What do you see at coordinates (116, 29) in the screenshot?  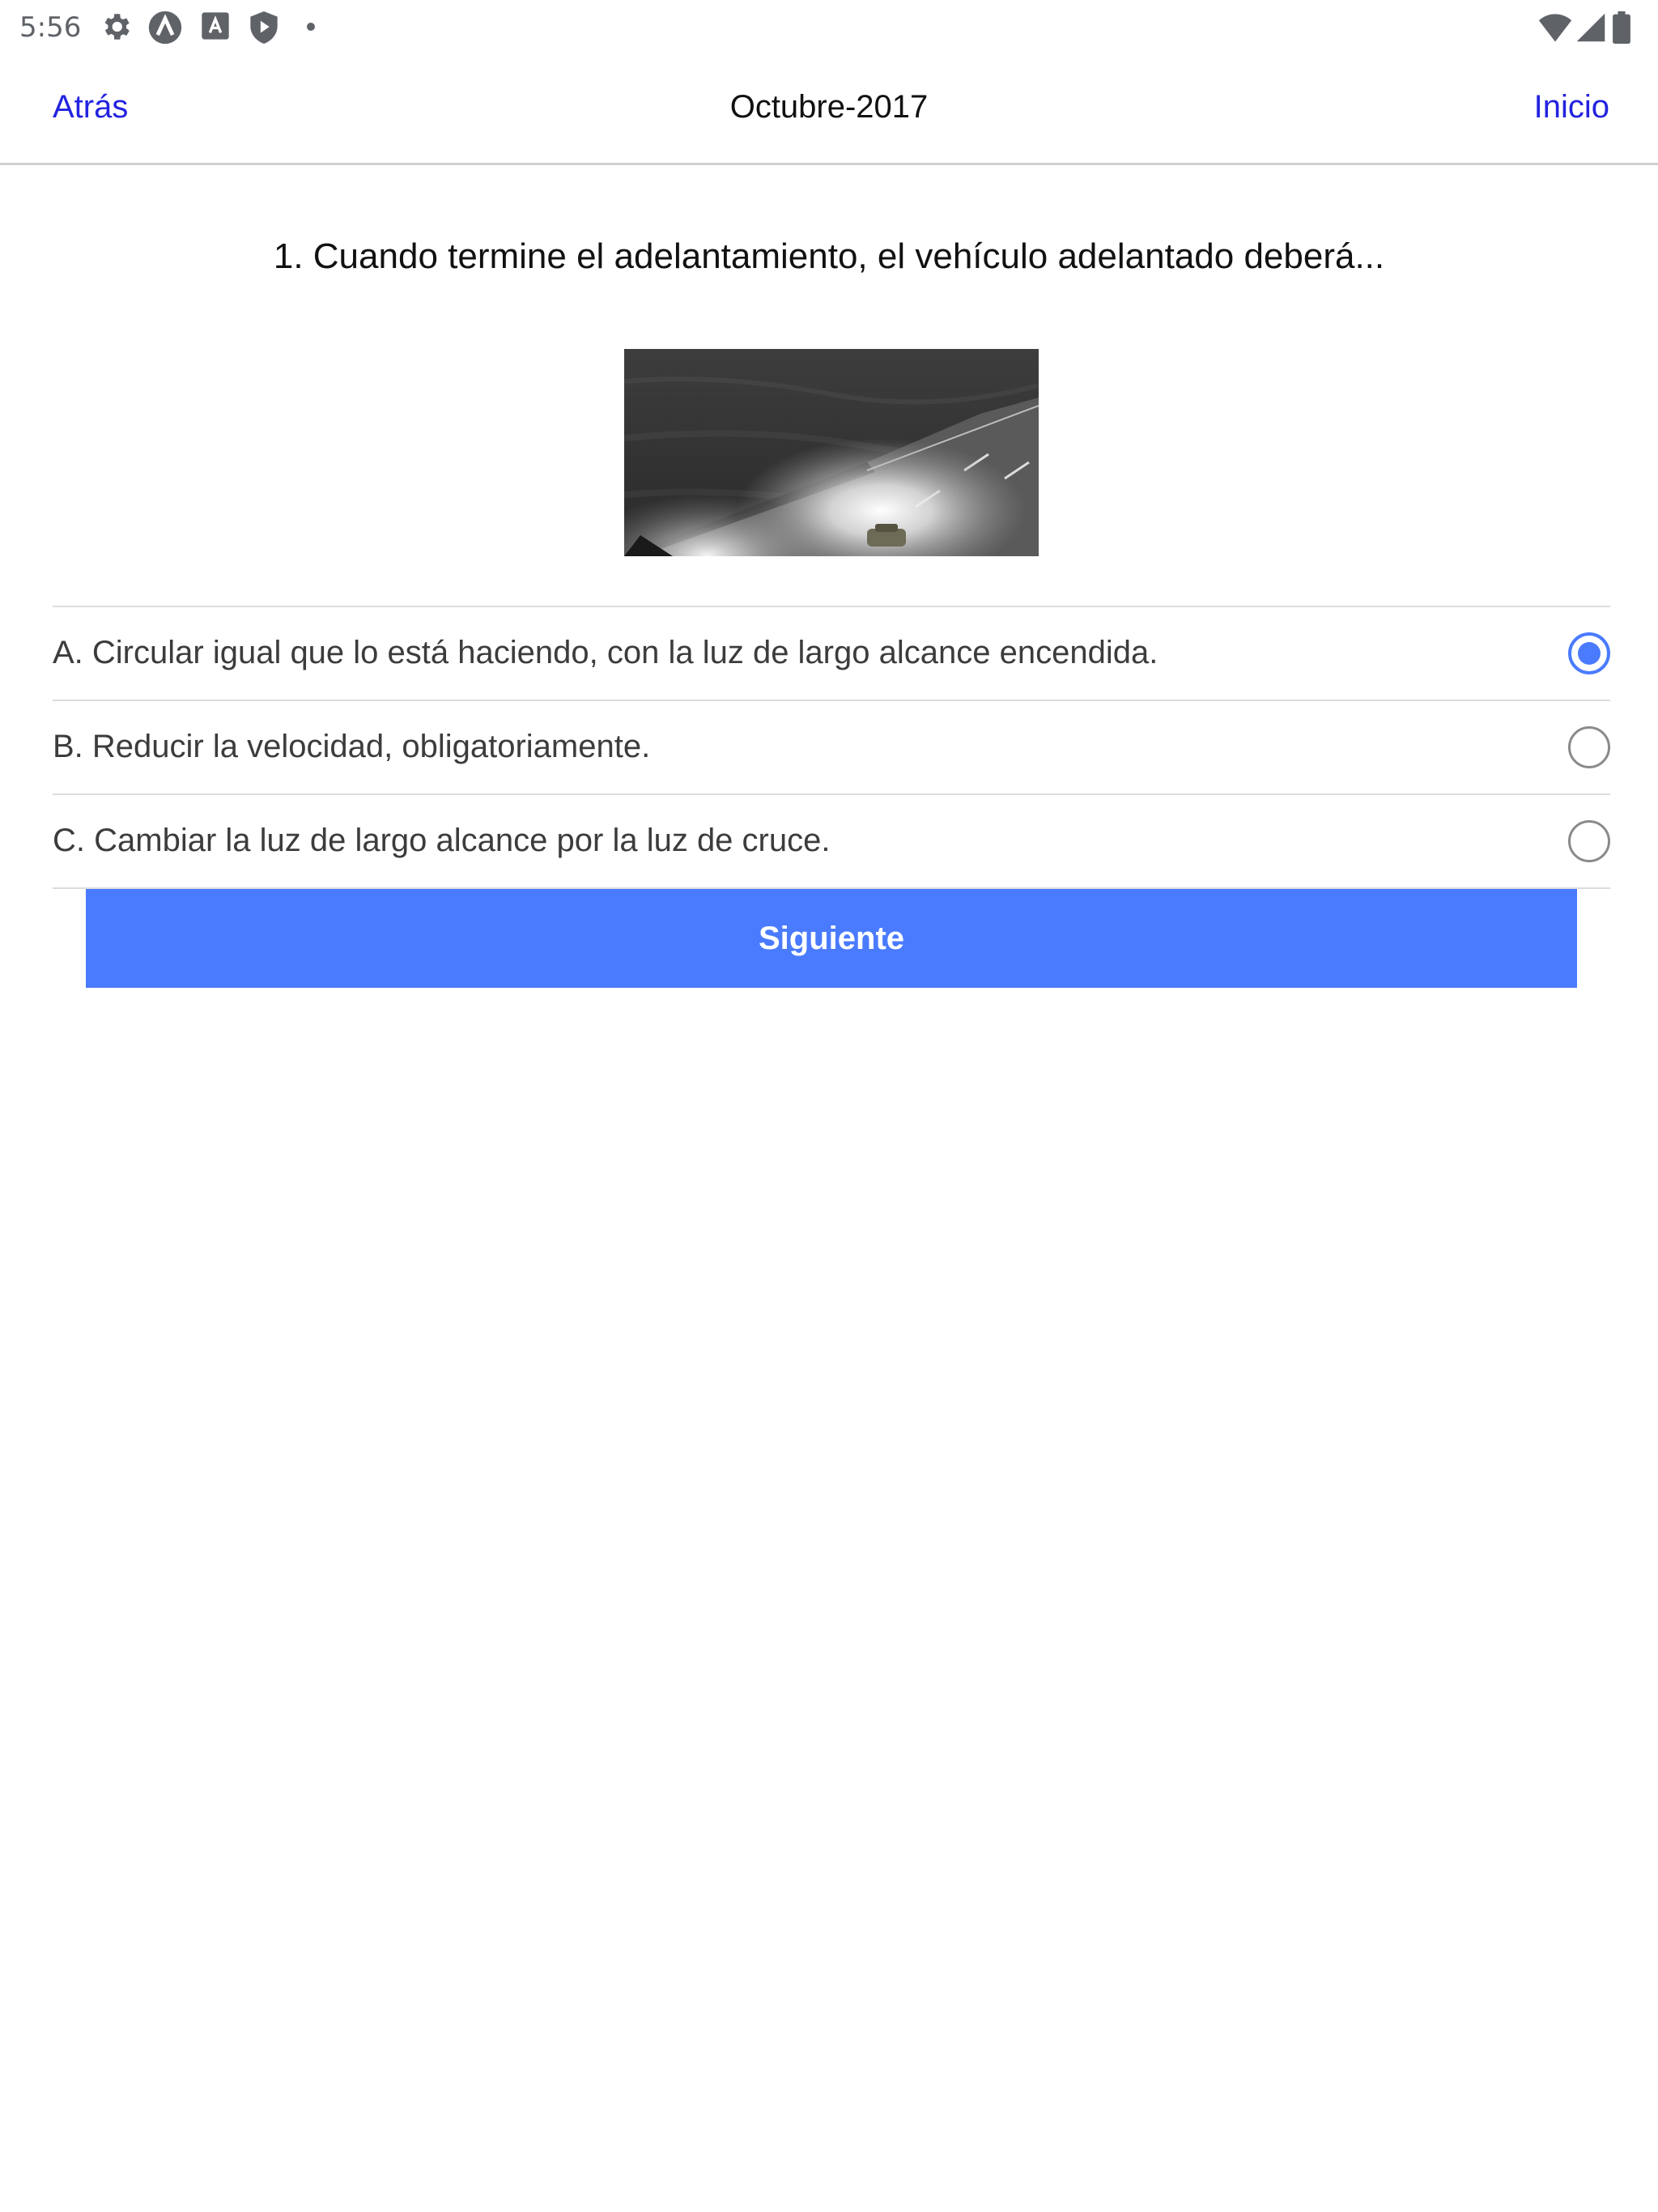 I see `gear-icon` at bounding box center [116, 29].